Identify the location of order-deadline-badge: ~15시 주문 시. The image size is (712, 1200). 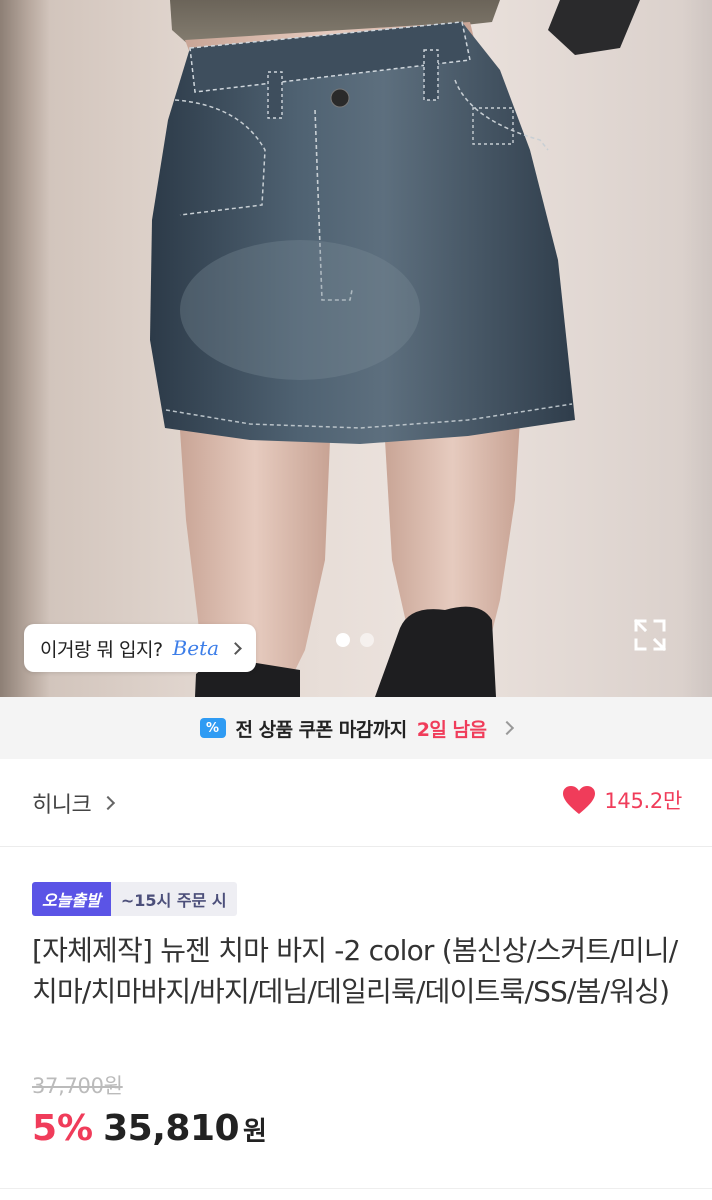
(173, 899).